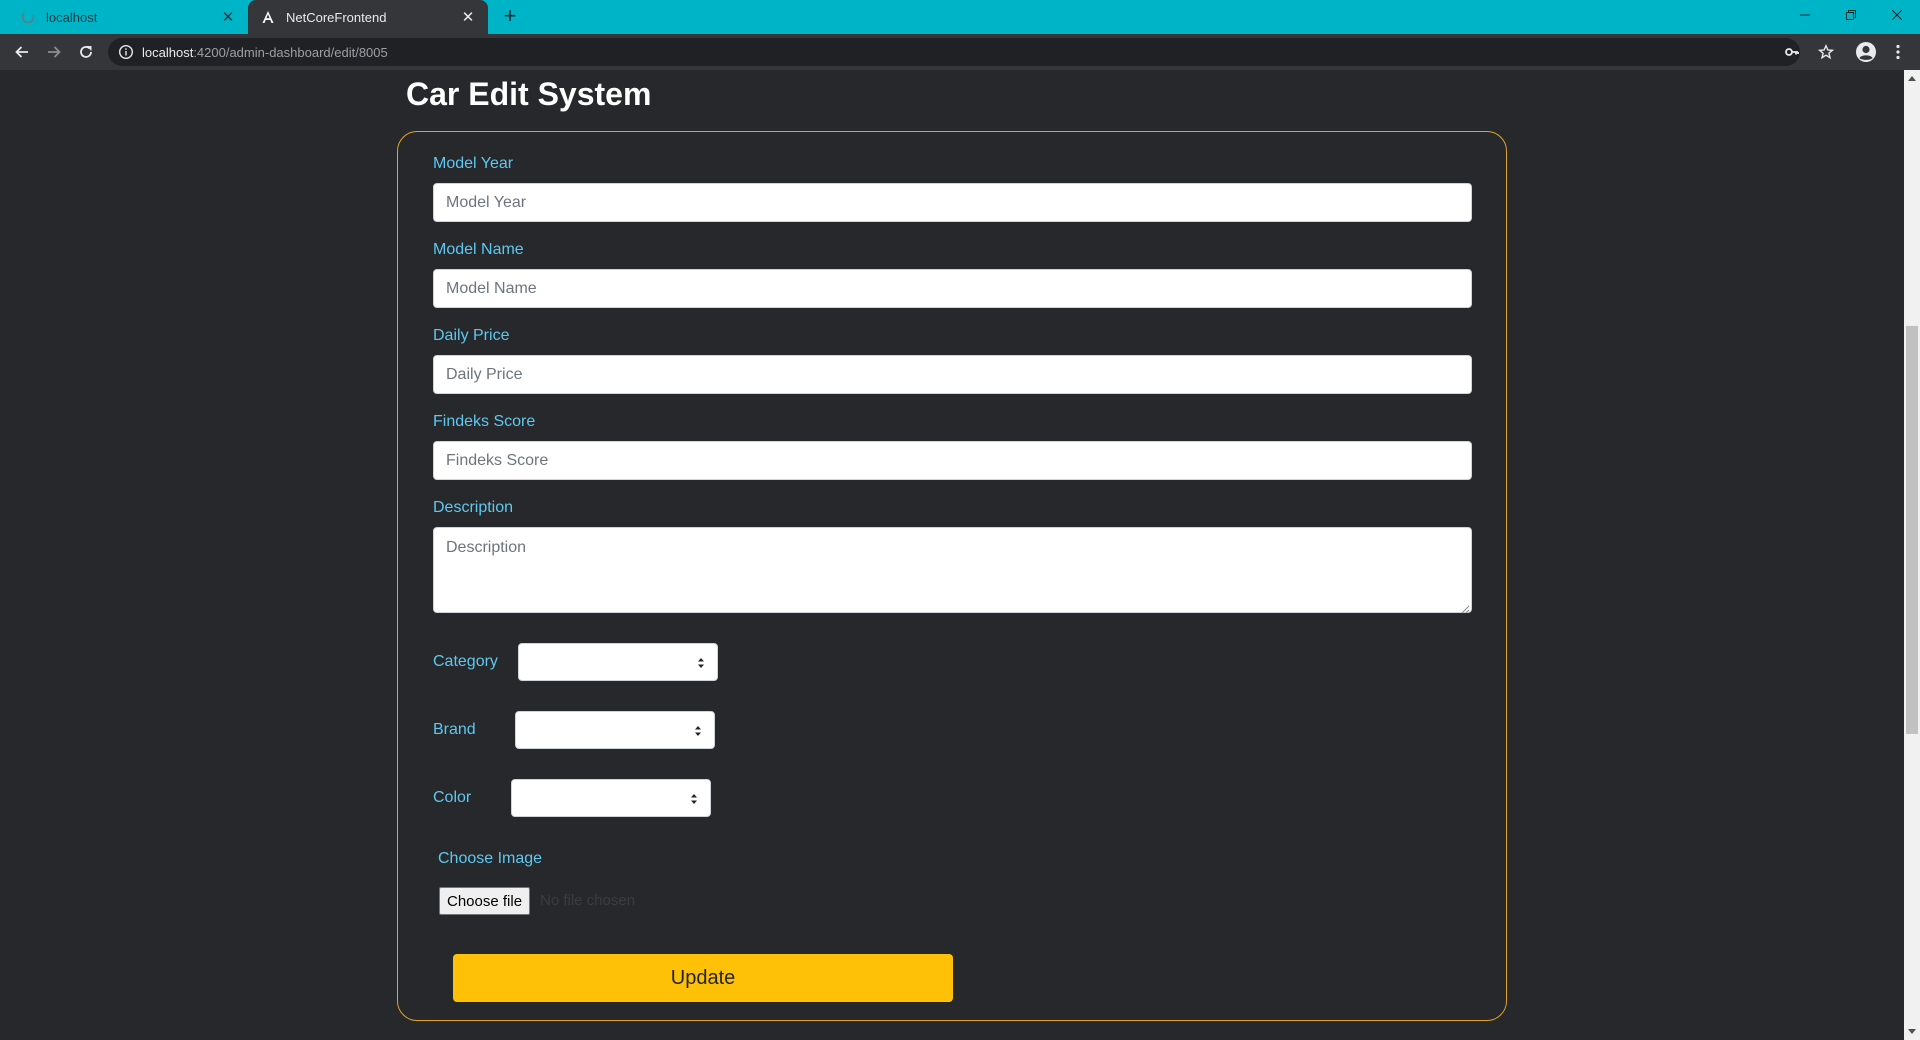  Describe the element at coordinates (618, 662) in the screenshot. I see `category-select` at that location.